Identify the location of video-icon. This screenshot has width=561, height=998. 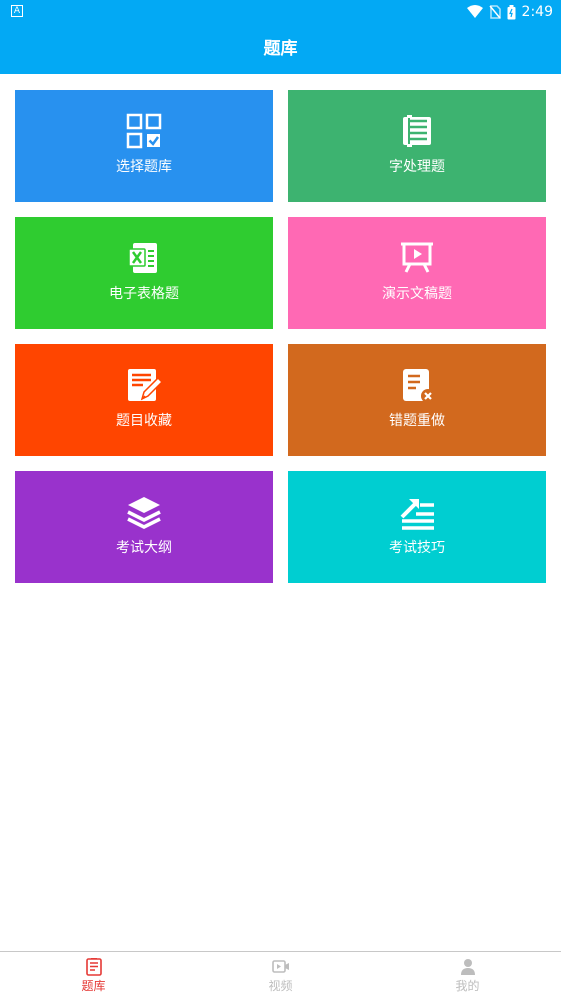
(281, 967).